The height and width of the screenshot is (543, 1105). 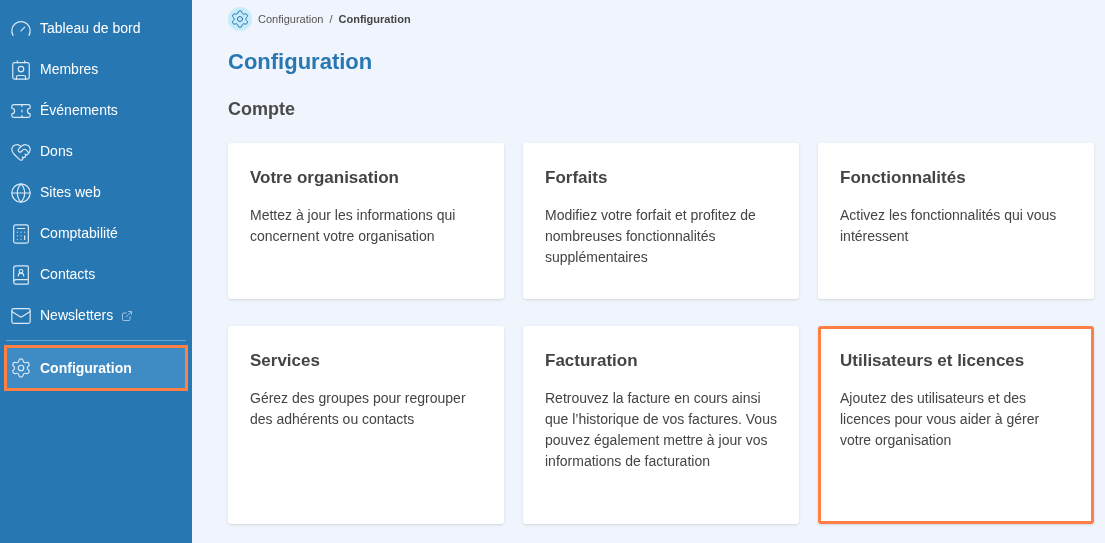 I want to click on sidebar-item: Newsletters, so click(x=96, y=315).